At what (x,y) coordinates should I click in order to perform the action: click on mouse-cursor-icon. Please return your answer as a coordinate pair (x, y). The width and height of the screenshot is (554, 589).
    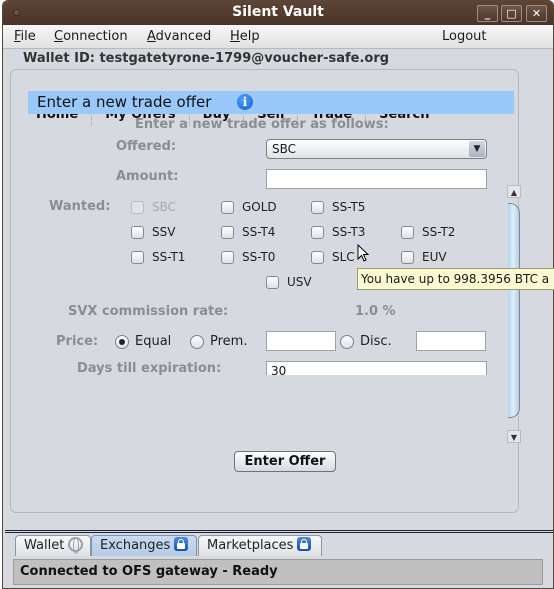
    Looking at the image, I should click on (363, 253).